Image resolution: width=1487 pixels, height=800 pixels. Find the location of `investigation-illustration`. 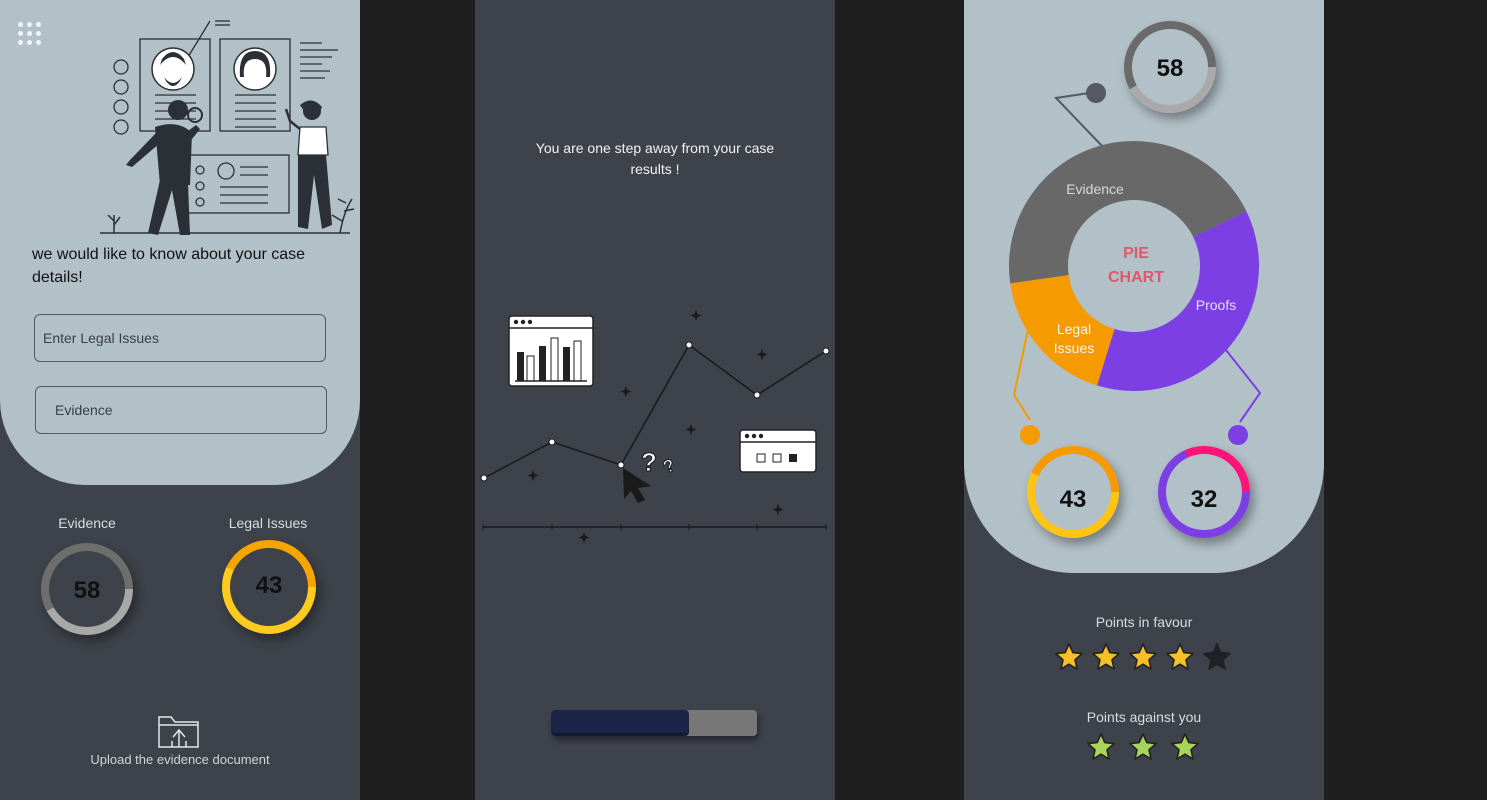

investigation-illustration is located at coordinates (227, 127).